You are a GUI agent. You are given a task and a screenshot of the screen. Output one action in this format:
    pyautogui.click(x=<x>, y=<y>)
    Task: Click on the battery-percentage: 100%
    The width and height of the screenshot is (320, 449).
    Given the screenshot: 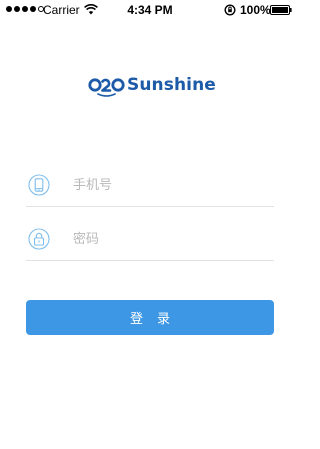 What is the action you would take?
    pyautogui.click(x=255, y=10)
    